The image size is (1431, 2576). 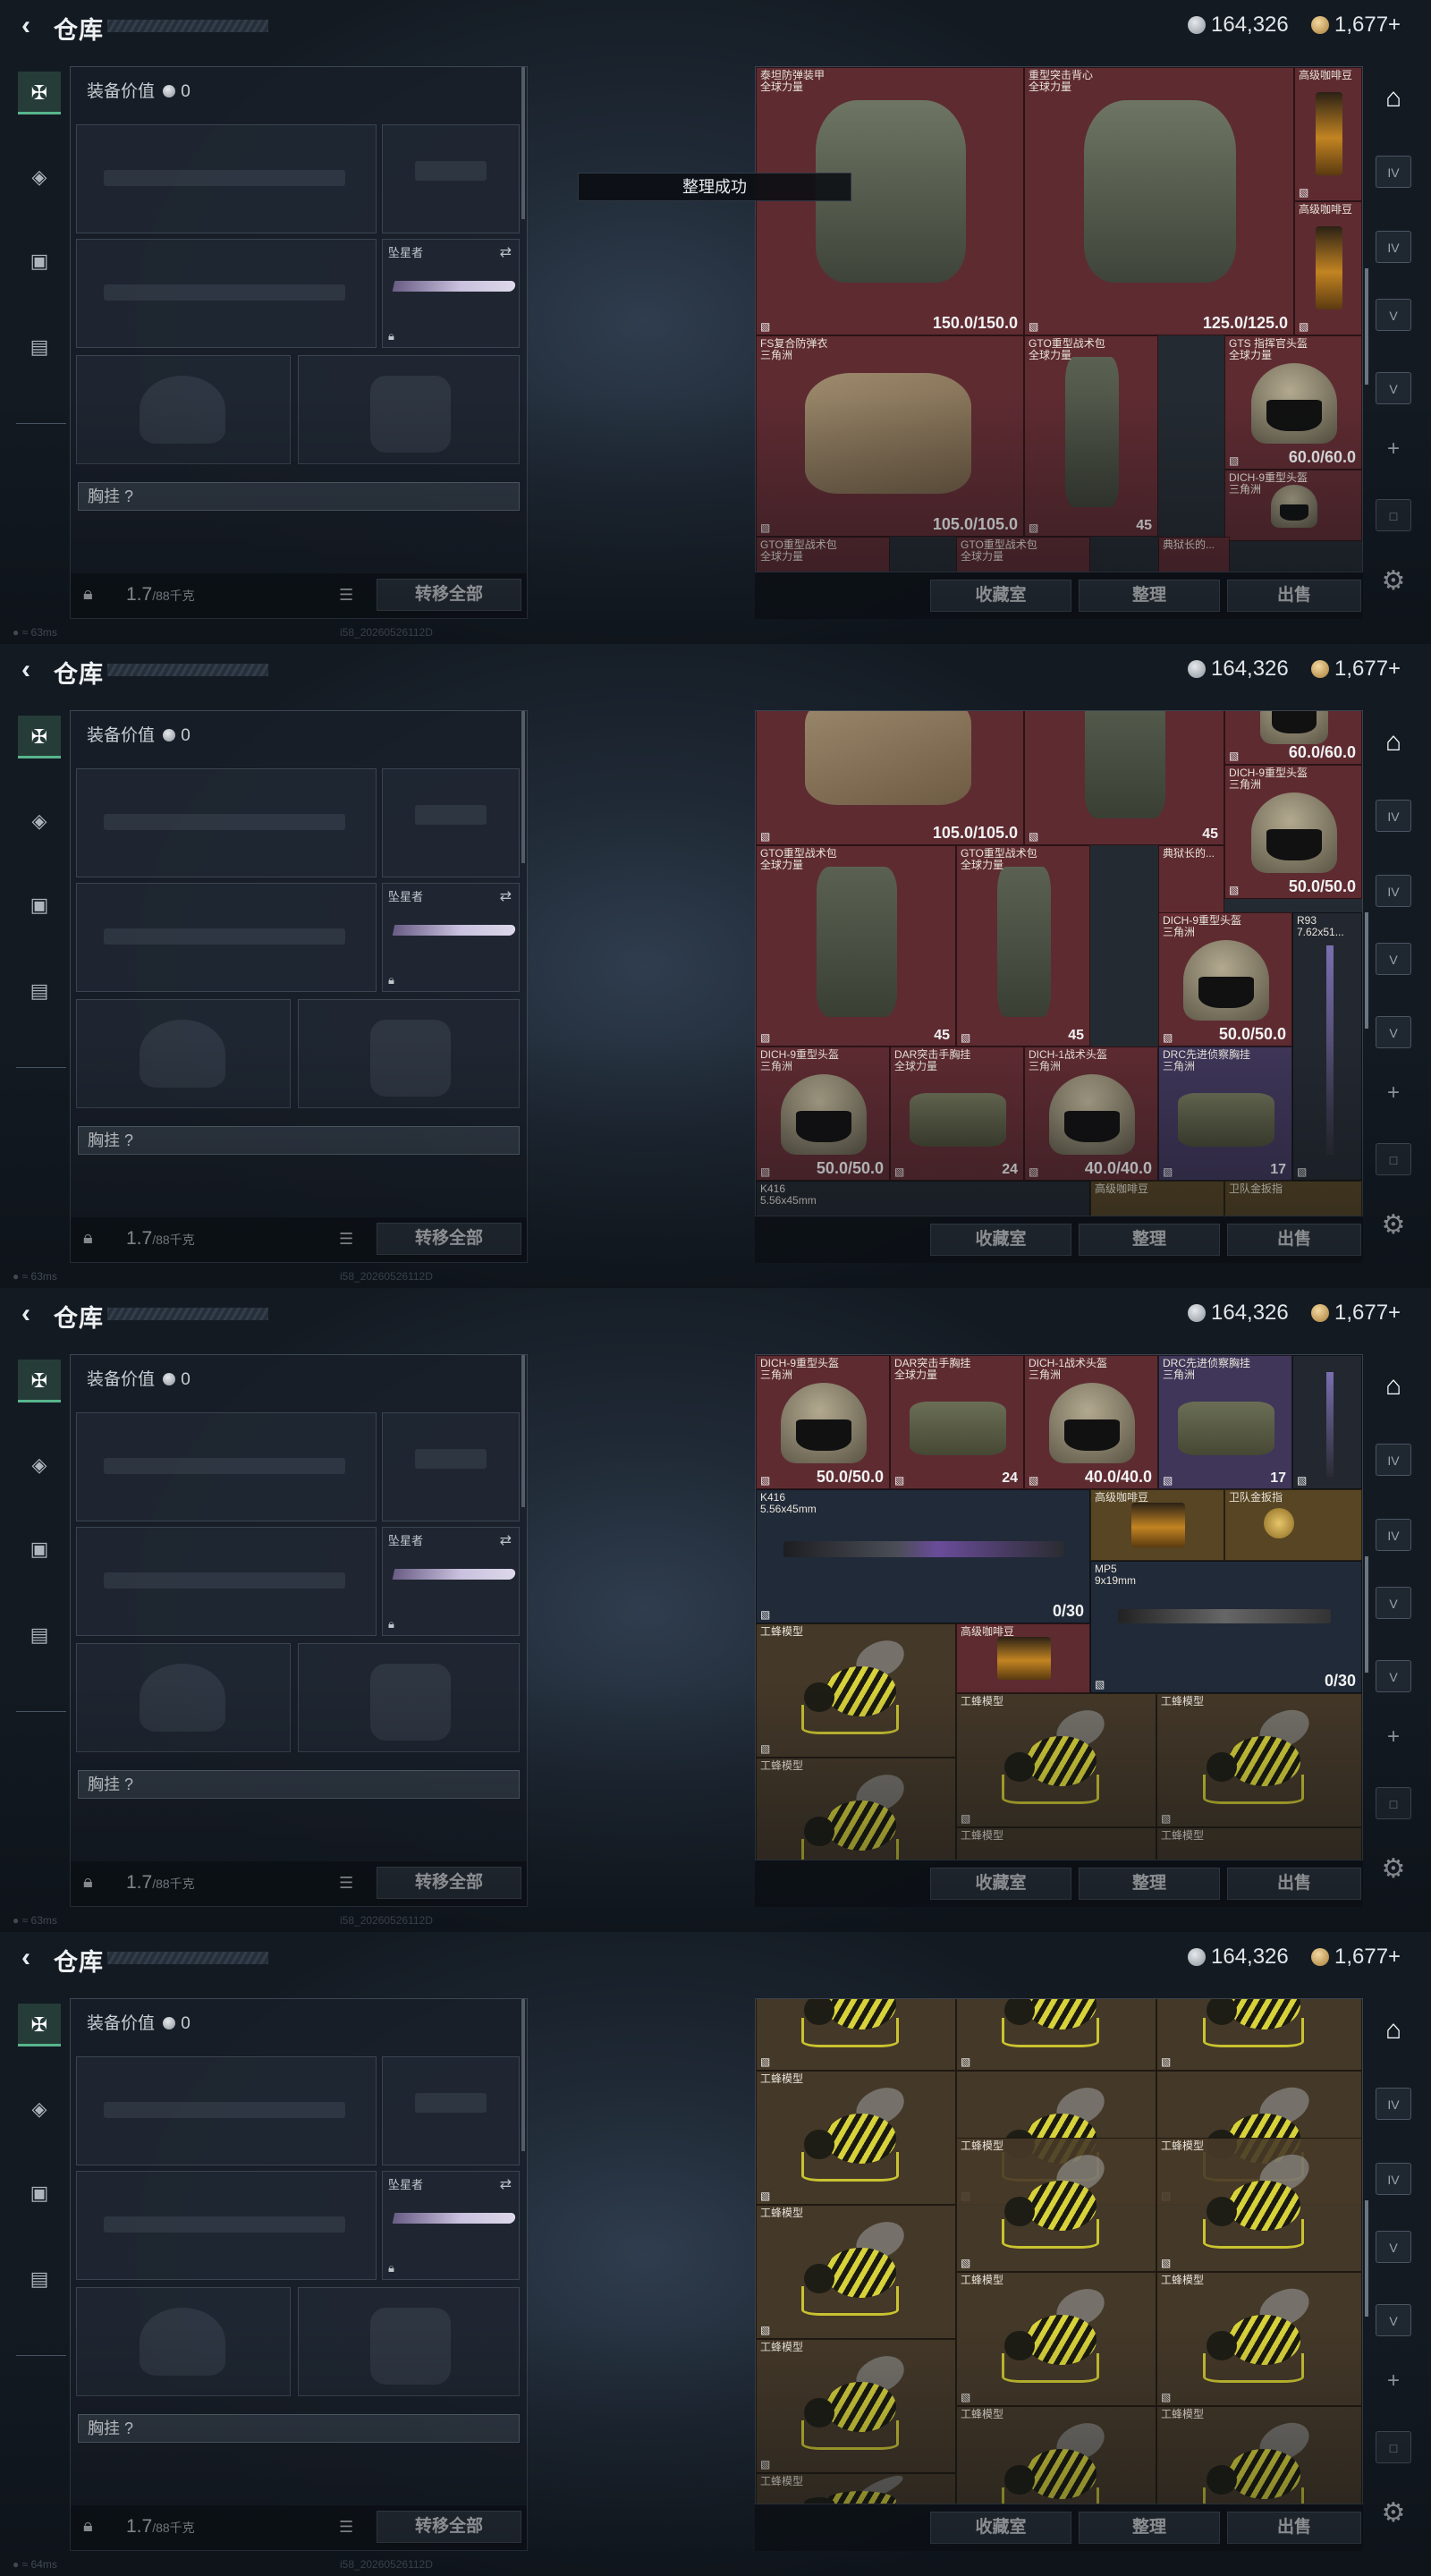 I want to click on storage-item-cell: GTS 指挥官头盔 全球力量 60.0/60.0 ▧, so click(x=1293, y=402).